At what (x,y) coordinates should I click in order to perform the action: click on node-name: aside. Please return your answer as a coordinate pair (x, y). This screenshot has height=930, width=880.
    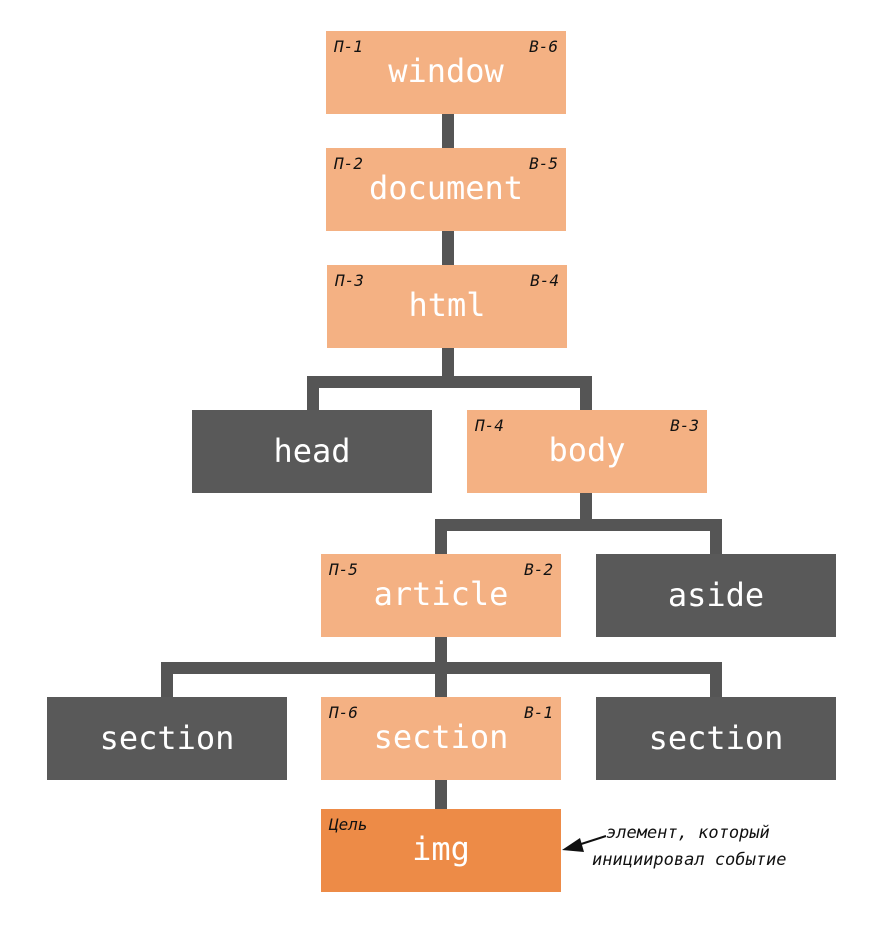
    Looking at the image, I should click on (716, 595).